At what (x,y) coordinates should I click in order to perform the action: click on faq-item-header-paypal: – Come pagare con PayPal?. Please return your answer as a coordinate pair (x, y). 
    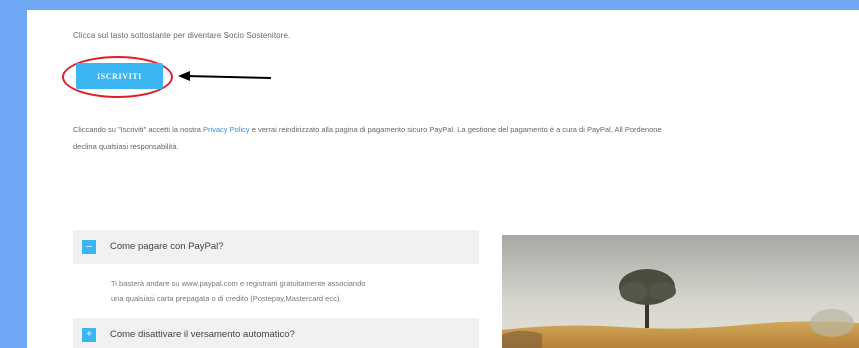
    Looking at the image, I should click on (276, 247).